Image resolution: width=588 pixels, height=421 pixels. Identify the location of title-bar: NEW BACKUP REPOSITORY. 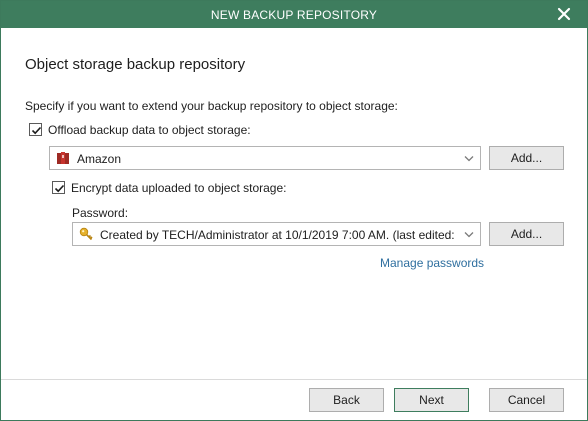
(294, 14).